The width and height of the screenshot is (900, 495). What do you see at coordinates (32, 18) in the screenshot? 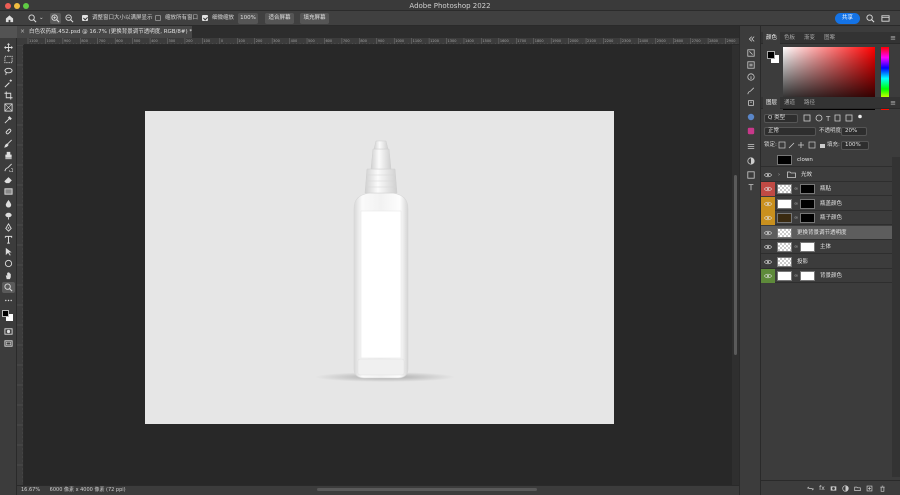
I see `zoom-tool-preset-icon` at bounding box center [32, 18].